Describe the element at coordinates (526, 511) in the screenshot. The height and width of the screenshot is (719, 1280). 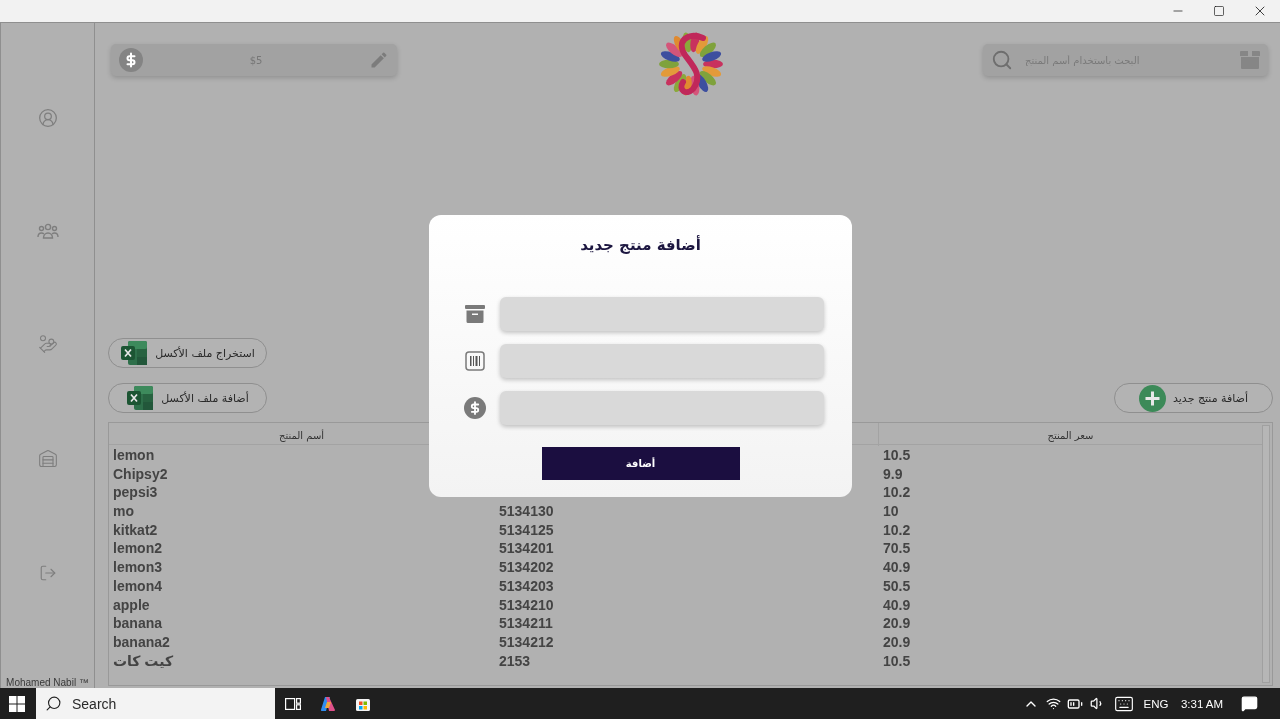
I see `table-cell: 5134130` at that location.